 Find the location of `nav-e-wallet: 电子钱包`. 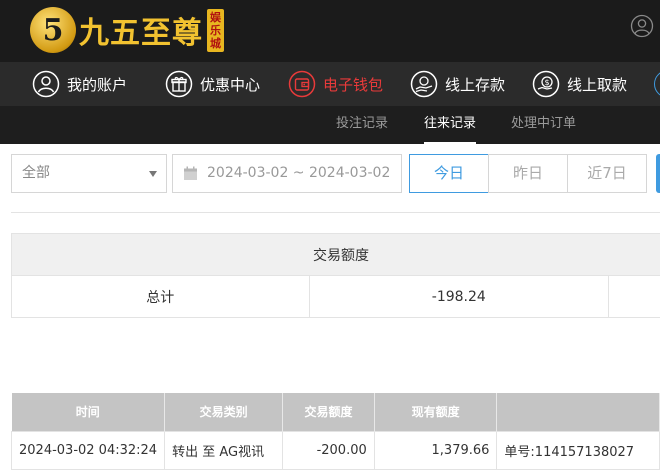

nav-e-wallet: 电子钱包 is located at coordinates (335, 84).